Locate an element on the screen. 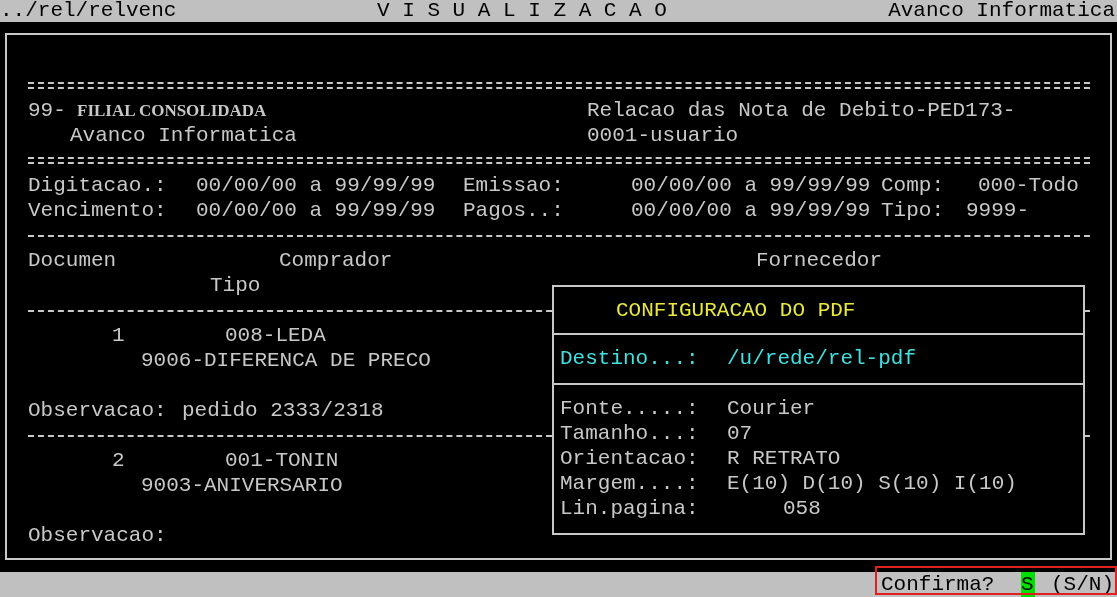 This screenshot has height=597, width=1117. answer-options: (S/N) is located at coordinates (1082, 584).